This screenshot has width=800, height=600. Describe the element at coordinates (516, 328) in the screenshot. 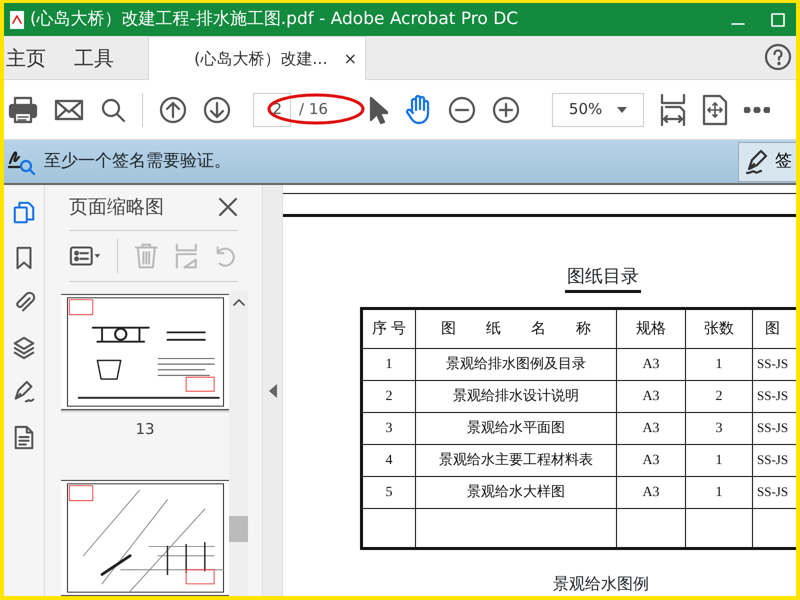

I see `column-header: 图 纸 名 称` at that location.